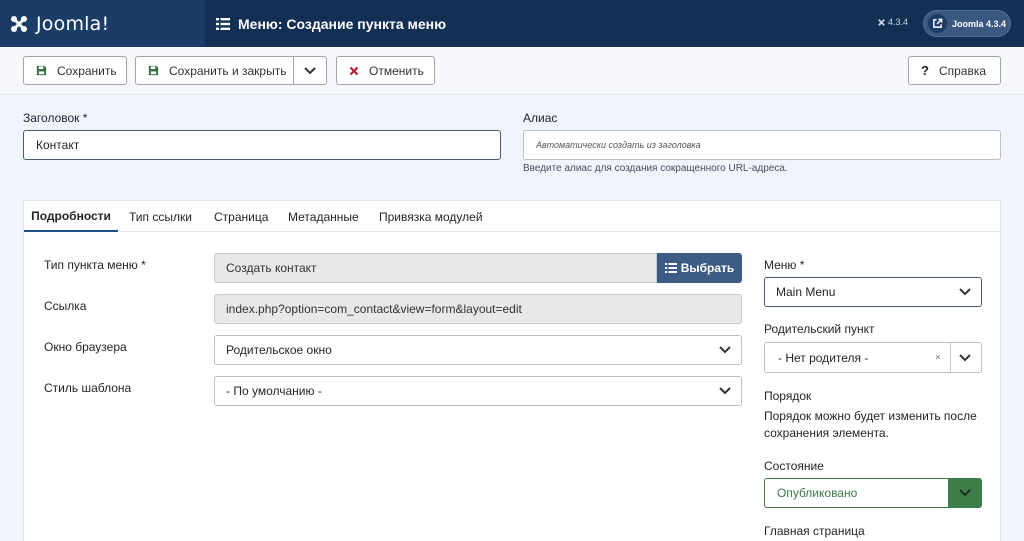 Image resolution: width=1024 pixels, height=541 pixels. What do you see at coordinates (873, 357) in the screenshot?
I see `parent-item-select: - Нет родителя - ×` at bounding box center [873, 357].